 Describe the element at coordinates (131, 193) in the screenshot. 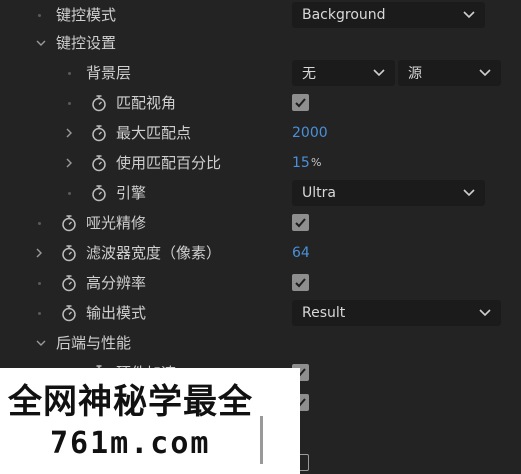

I see `engine-label: 引擎` at that location.